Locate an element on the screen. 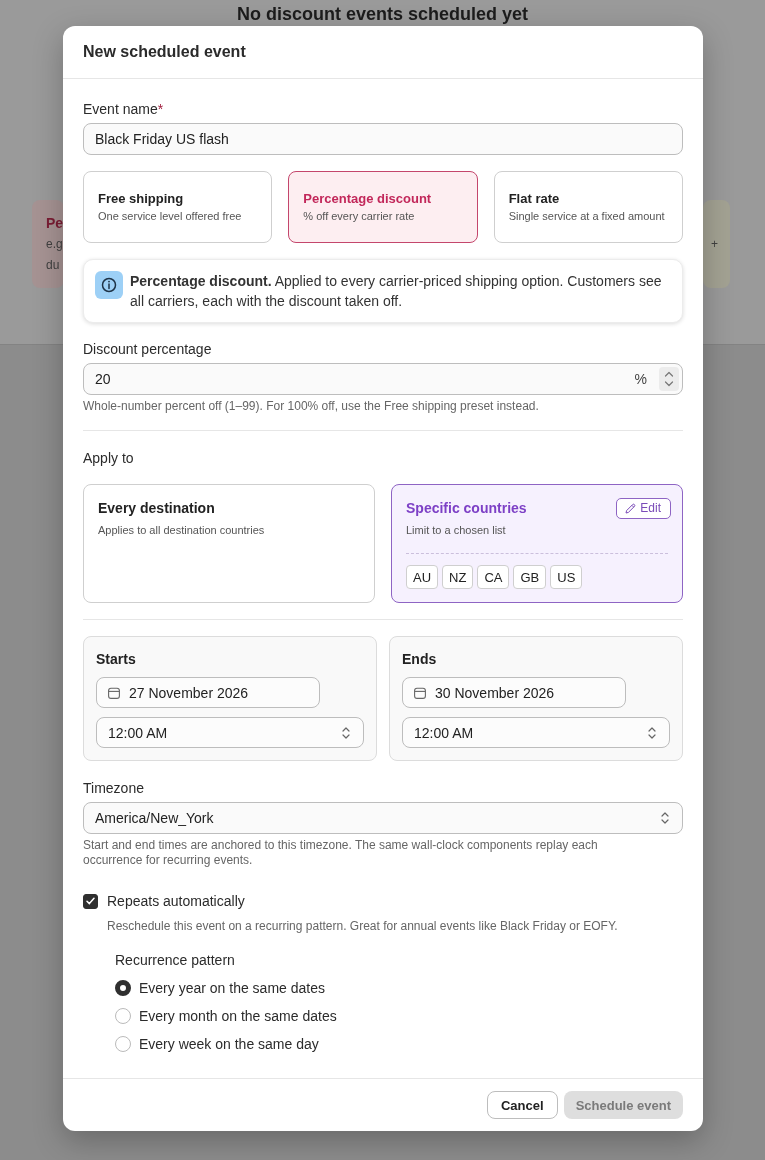 The height and width of the screenshot is (1160, 765). field-hint: Whole-number percent off (1–99). For 100% off, use the Free shipping preset instead. is located at coordinates (311, 406).